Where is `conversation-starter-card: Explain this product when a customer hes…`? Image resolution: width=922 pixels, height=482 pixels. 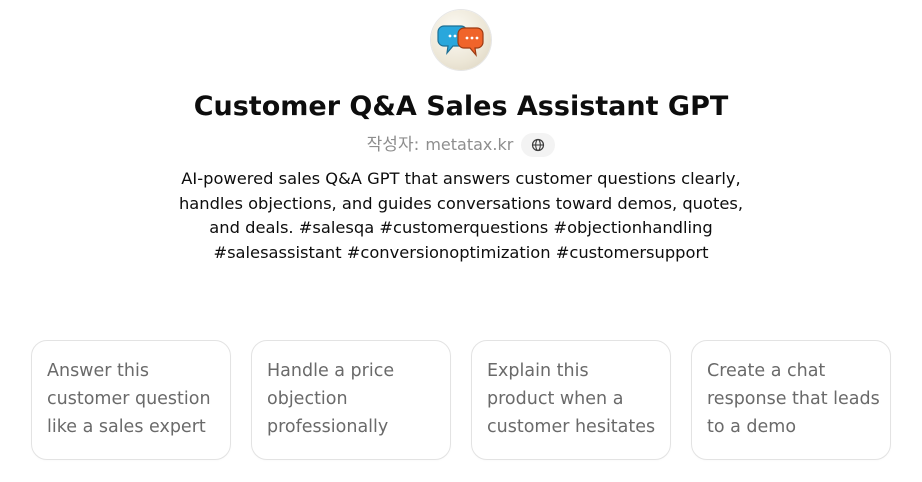 conversation-starter-card: Explain this product when a customer hes… is located at coordinates (571, 400).